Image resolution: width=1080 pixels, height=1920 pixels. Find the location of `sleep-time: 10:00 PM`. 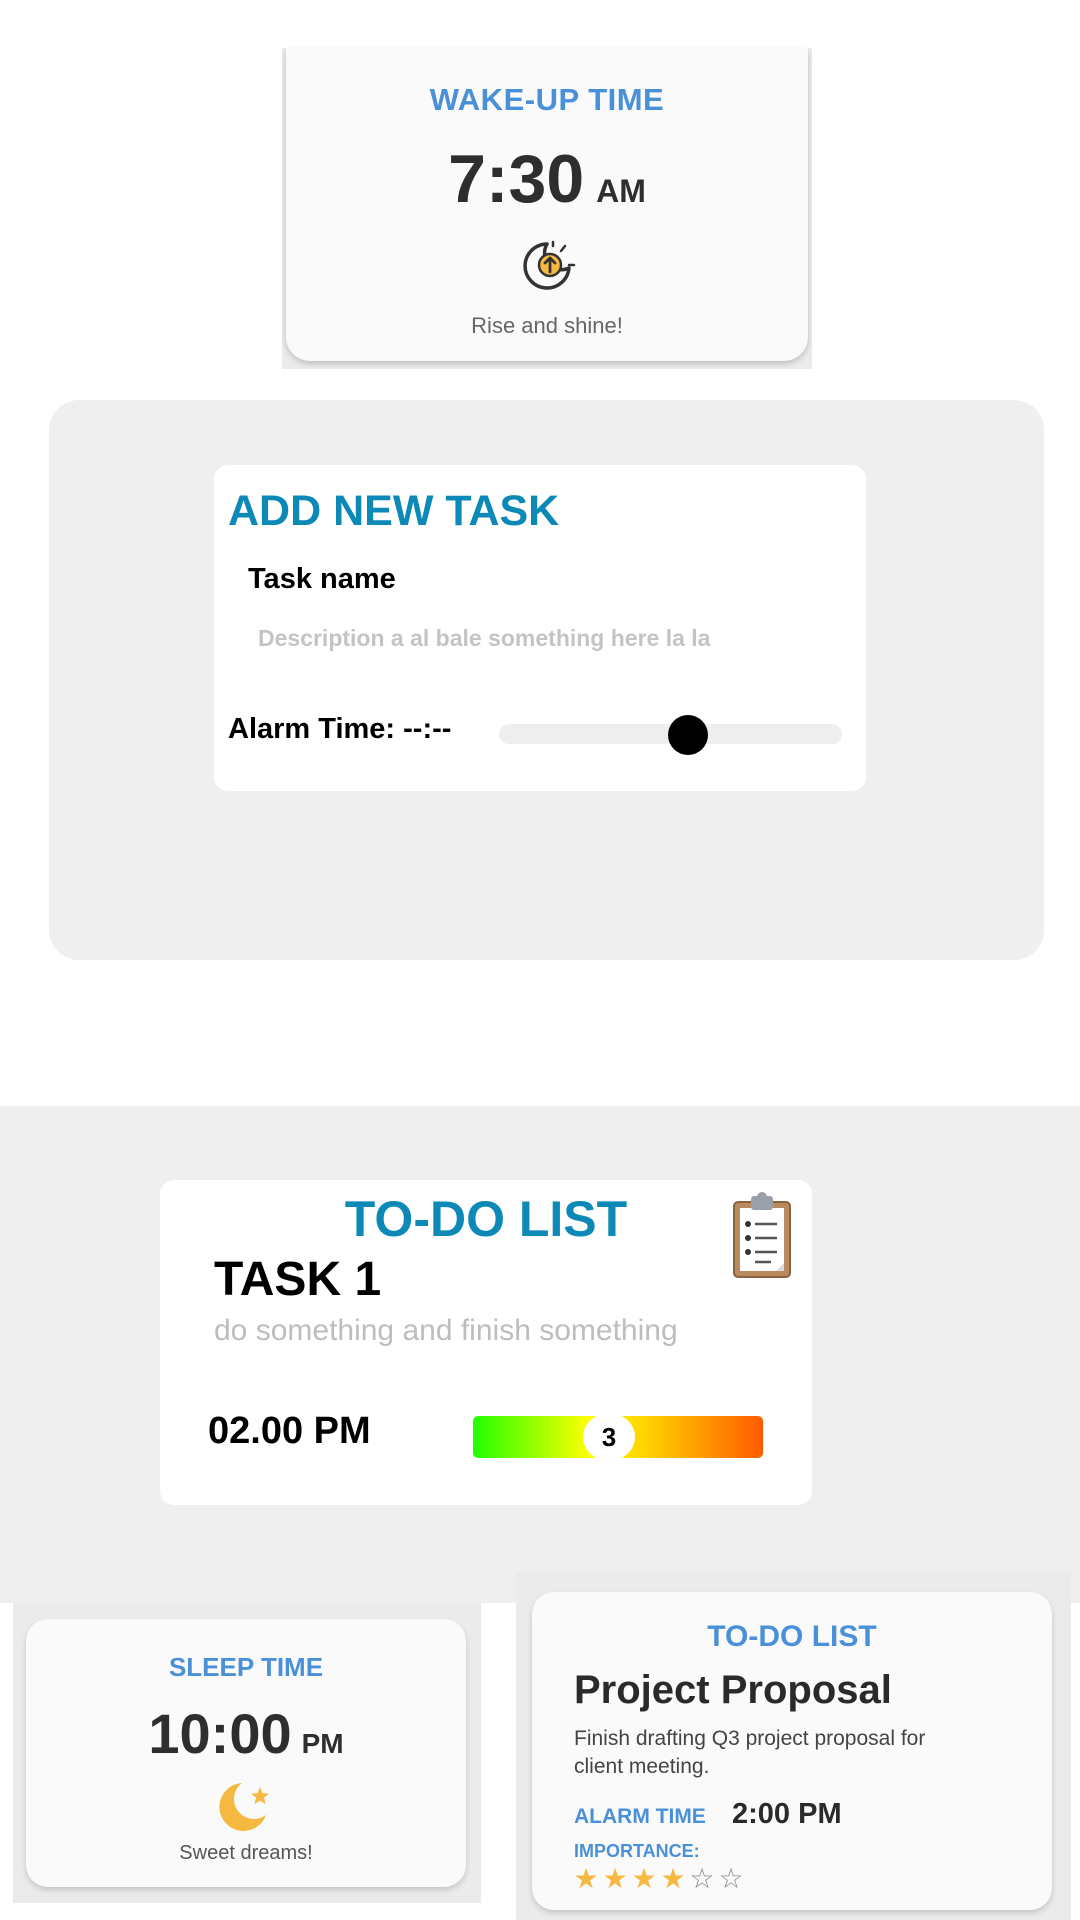

sleep-time: 10:00 PM is located at coordinates (246, 1733).